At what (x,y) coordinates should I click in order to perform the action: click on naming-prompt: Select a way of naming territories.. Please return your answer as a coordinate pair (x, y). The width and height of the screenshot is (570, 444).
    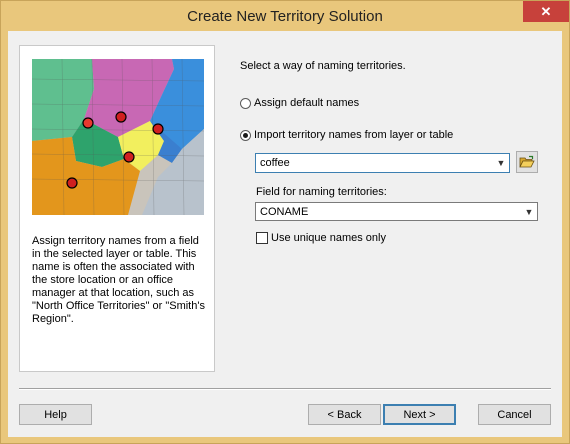
    Looking at the image, I should click on (323, 66).